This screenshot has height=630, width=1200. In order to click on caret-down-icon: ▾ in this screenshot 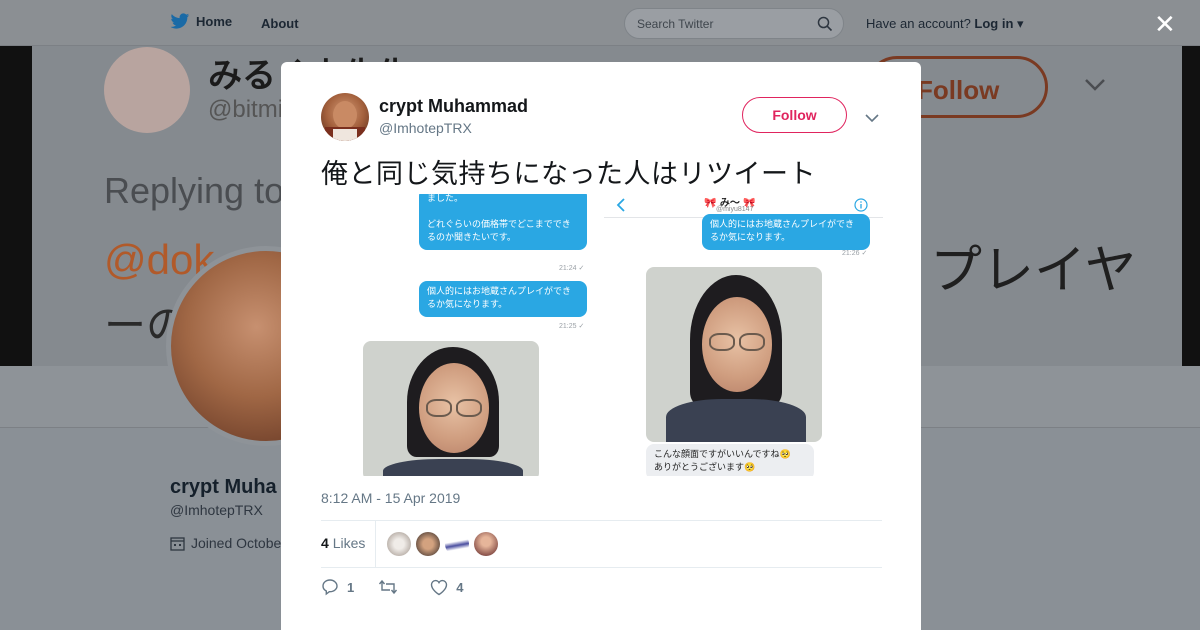, I will do `click(1020, 23)`.